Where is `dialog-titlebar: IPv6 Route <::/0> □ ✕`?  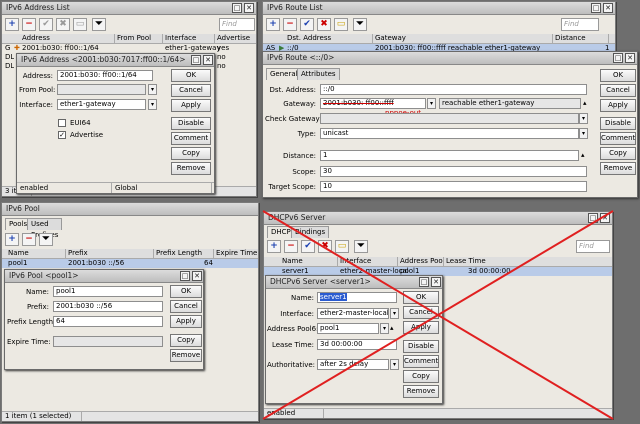
dialog-titlebar: IPv6 Route <::/0> □ ✕ is located at coordinates (450, 58).